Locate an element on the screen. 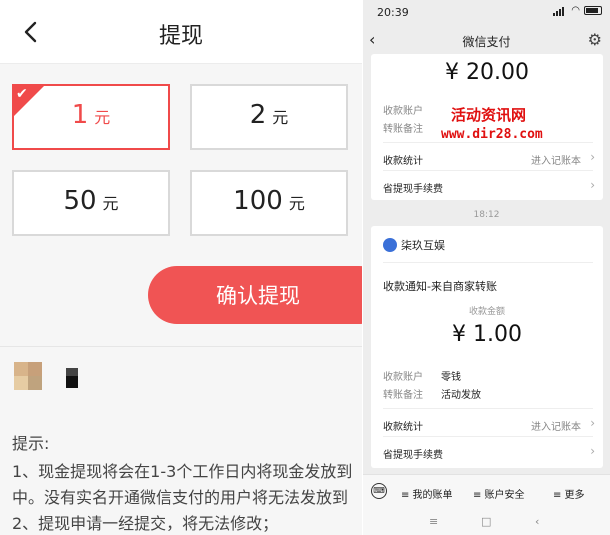  home-icon: □ is located at coordinates (486, 521).